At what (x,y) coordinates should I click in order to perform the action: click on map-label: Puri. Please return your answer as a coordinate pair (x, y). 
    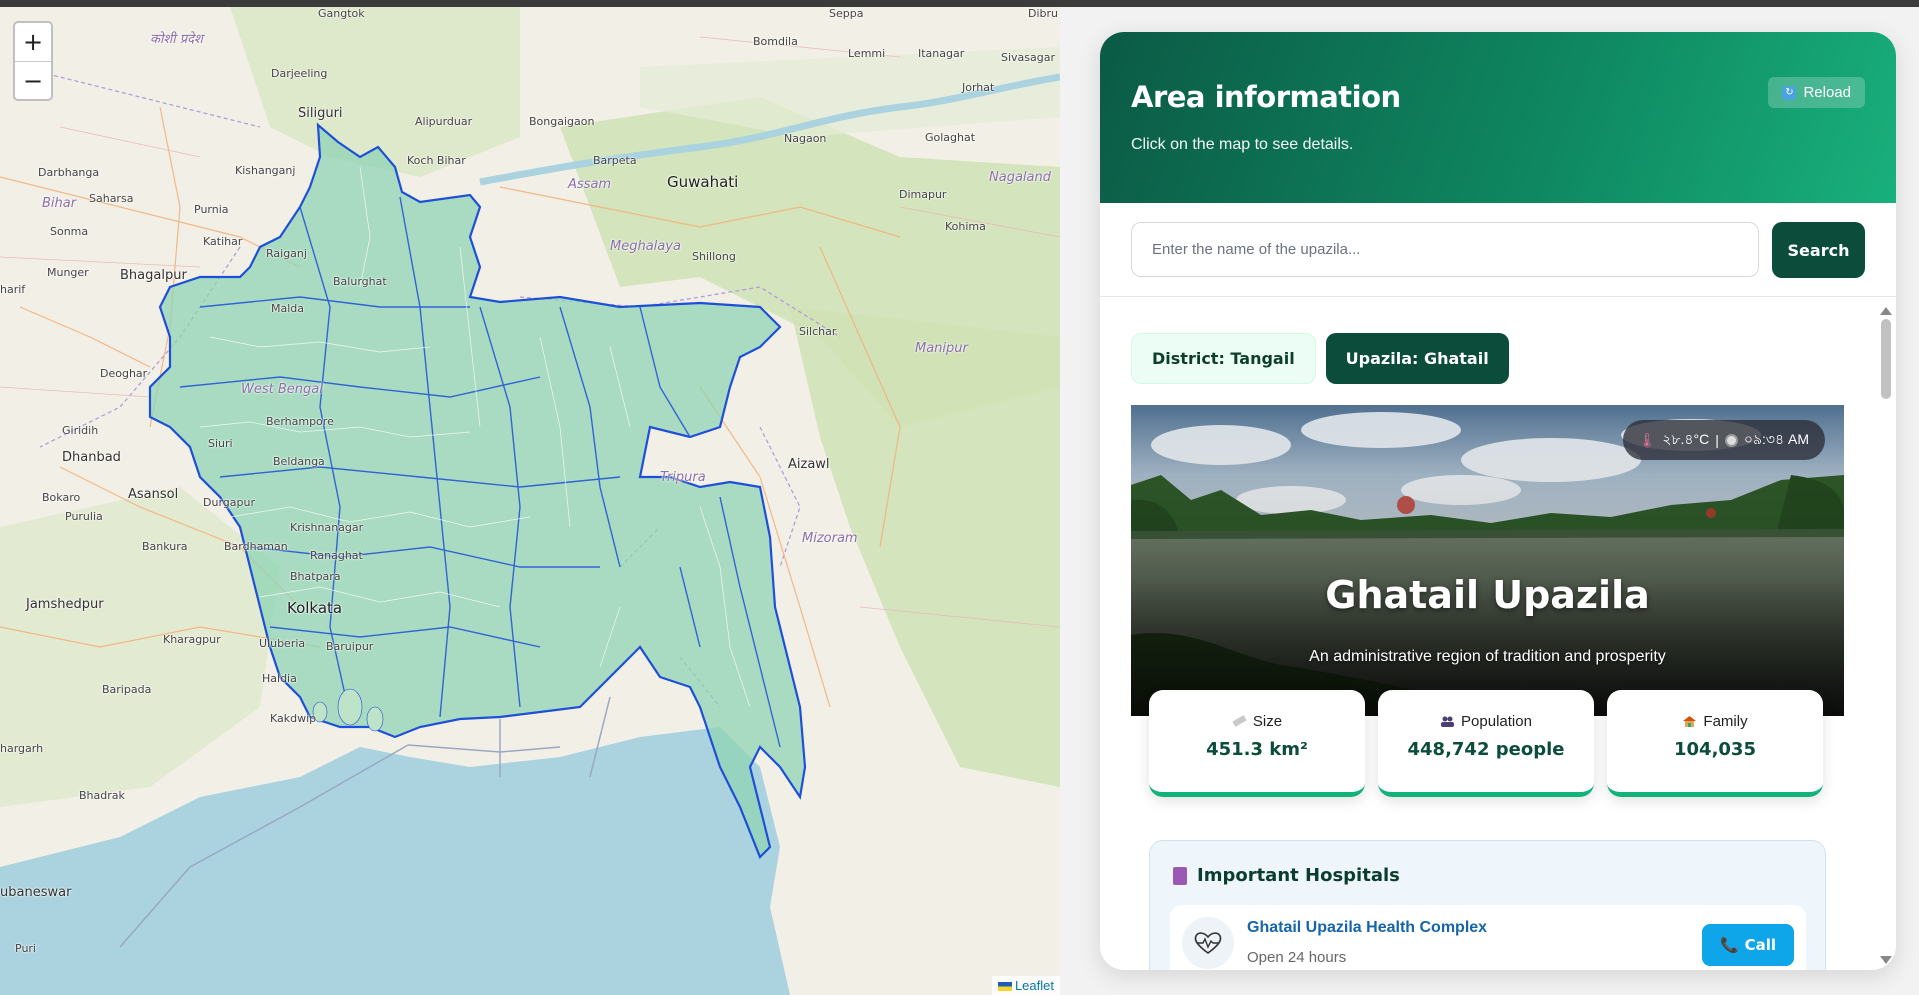
    Looking at the image, I should click on (25, 948).